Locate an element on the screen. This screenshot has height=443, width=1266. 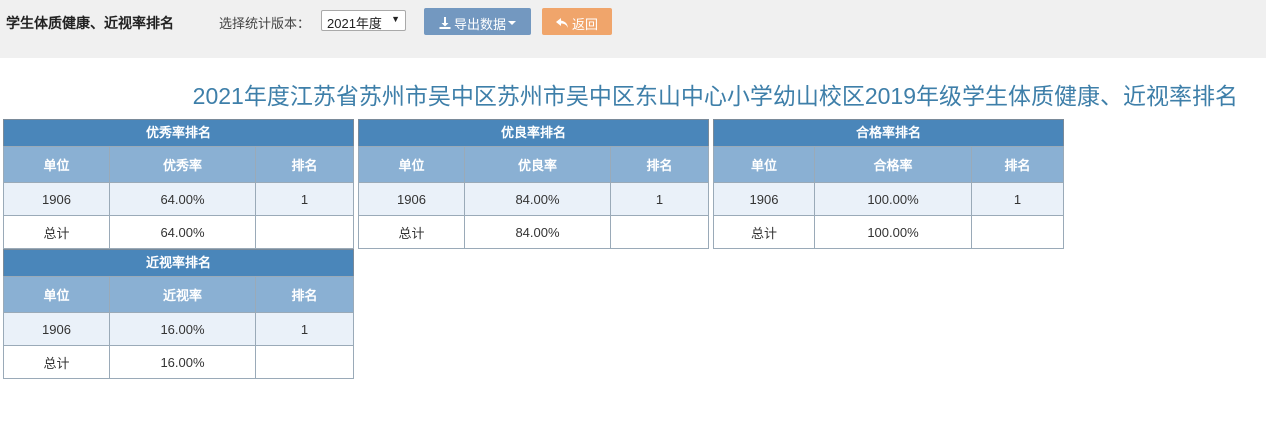
column-header-rate: 优良率 is located at coordinates (537, 164).